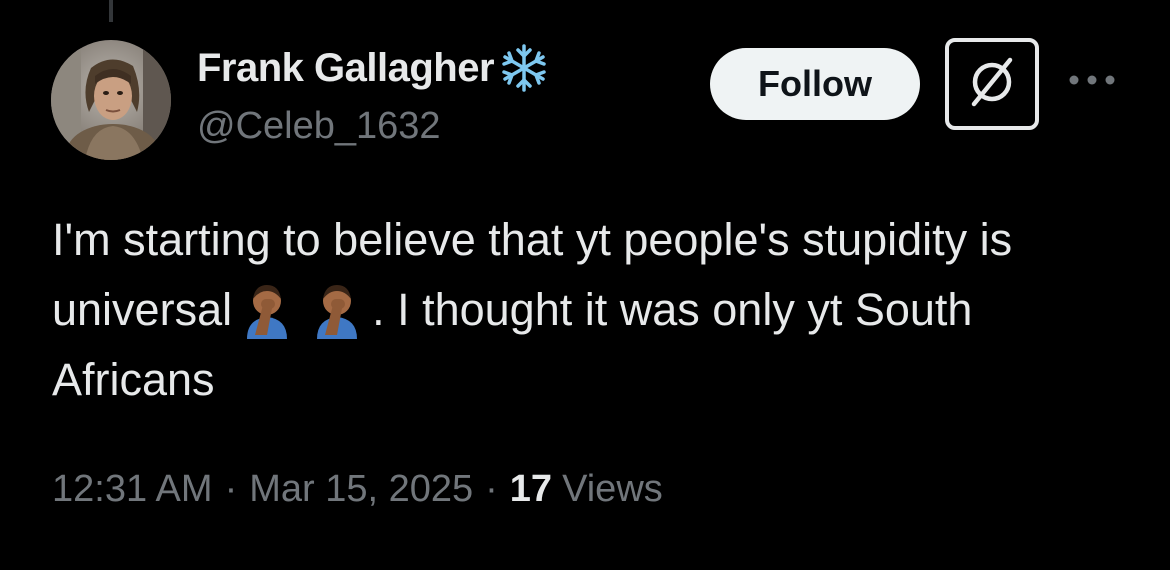 This screenshot has width=1170, height=570. What do you see at coordinates (531, 489) in the screenshot?
I see `views-count: 17` at bounding box center [531, 489].